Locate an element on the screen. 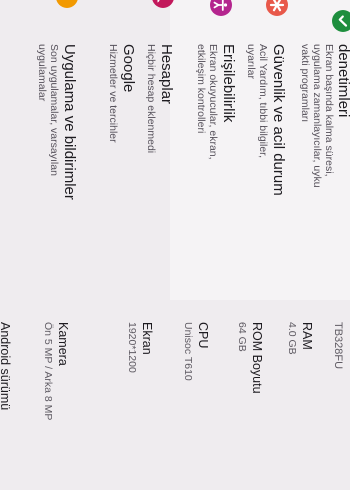  settings-item-title: Güvenlik ve acil durum is located at coordinates (278, 120).